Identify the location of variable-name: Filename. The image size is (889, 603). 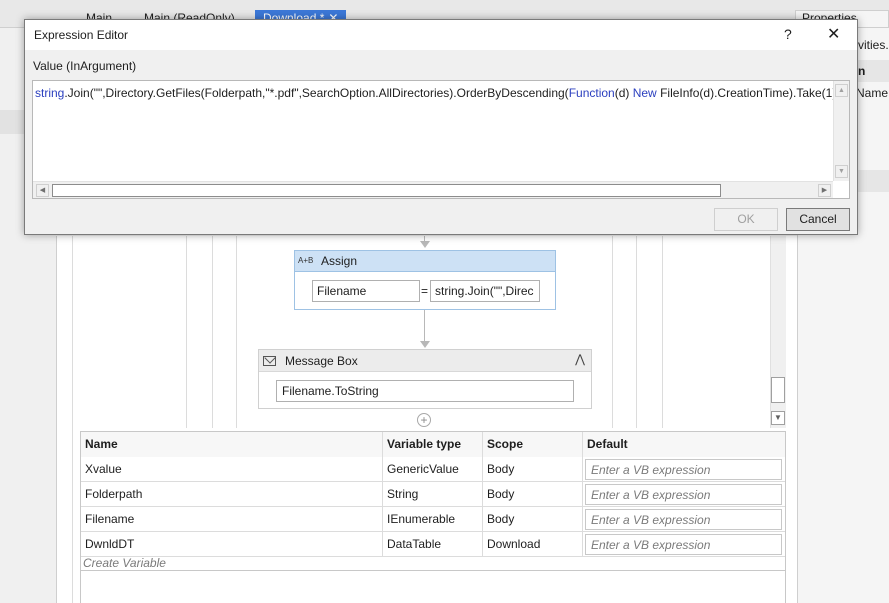
(232, 519).